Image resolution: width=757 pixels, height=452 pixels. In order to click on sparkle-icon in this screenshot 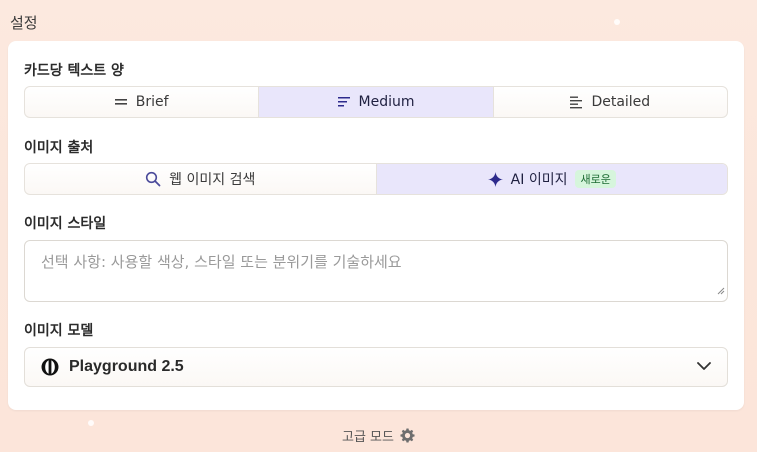, I will do `click(495, 179)`.